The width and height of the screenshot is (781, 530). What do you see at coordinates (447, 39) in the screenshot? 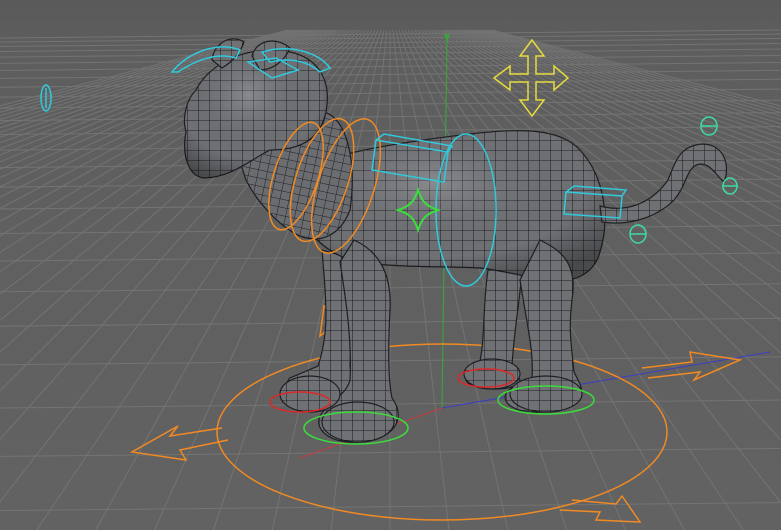
I see `y-axis-arrow-icon` at bounding box center [447, 39].